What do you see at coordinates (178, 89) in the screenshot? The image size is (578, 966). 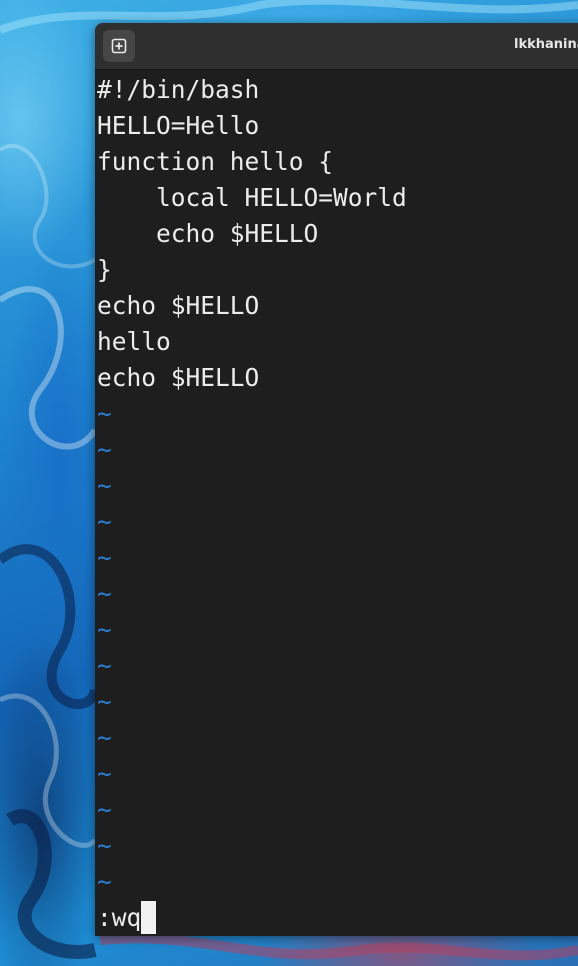 I see `code-line: #!/bin/bash` at bounding box center [178, 89].